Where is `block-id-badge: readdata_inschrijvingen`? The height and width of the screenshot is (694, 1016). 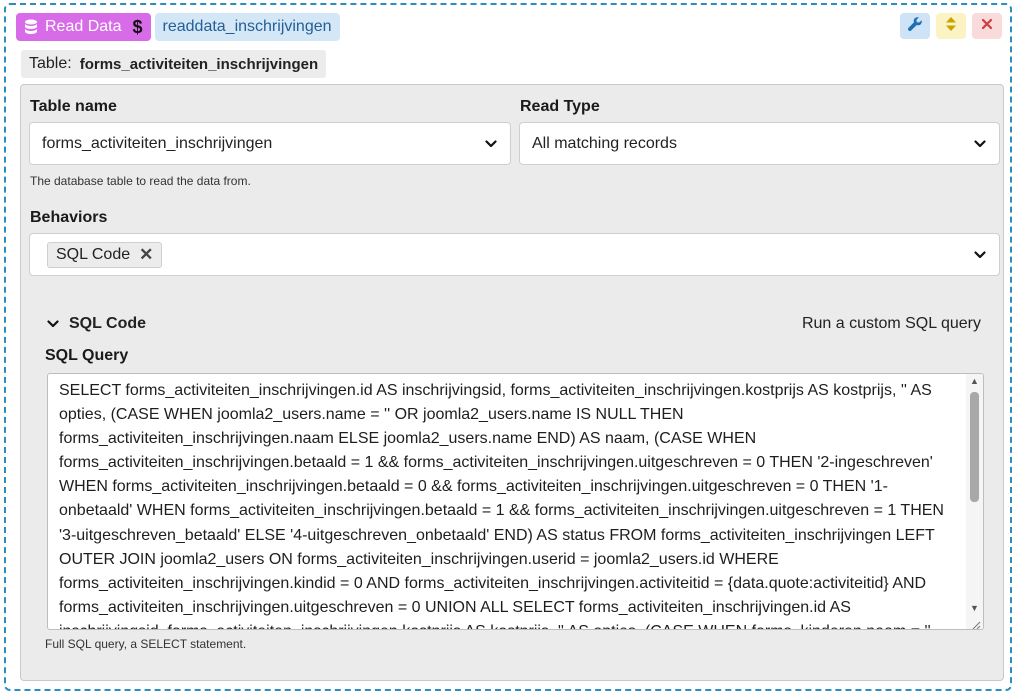
block-id-badge: readdata_inschrijvingen is located at coordinates (247, 27).